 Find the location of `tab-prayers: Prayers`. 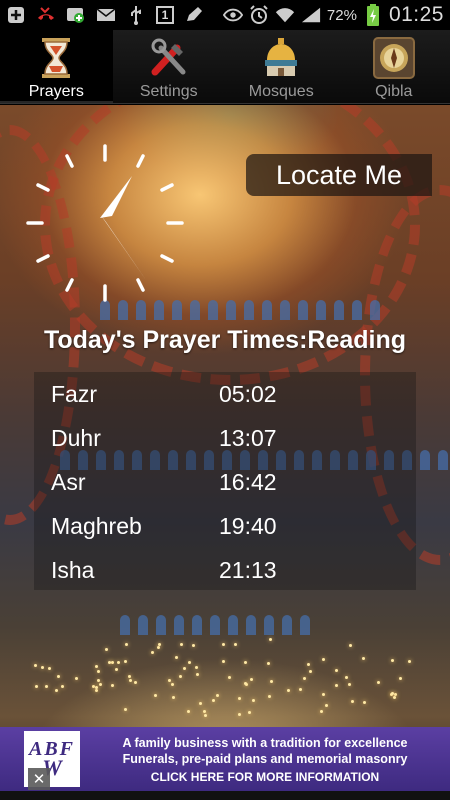

tab-prayers: Prayers is located at coordinates (56, 66).